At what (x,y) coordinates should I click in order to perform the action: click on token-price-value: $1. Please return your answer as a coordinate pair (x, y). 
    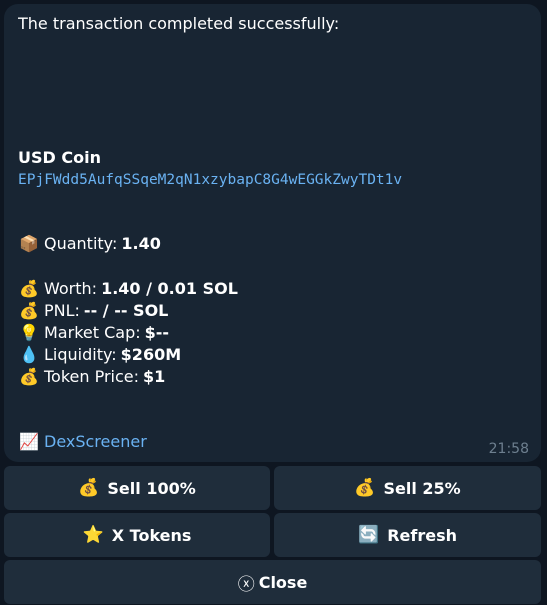
    Looking at the image, I should click on (154, 376).